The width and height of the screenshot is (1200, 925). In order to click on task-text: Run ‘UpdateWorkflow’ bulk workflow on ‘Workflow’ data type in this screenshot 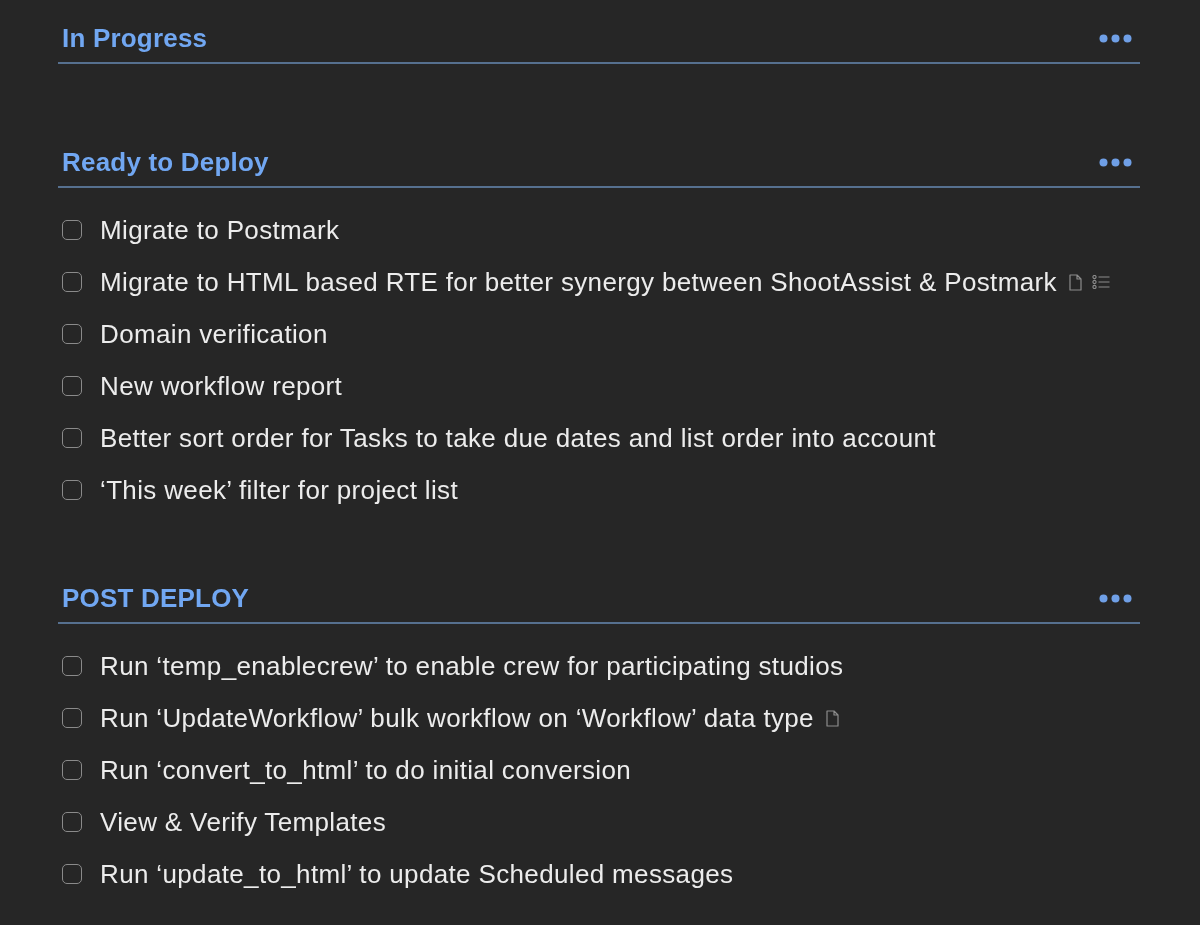, I will do `click(457, 718)`.